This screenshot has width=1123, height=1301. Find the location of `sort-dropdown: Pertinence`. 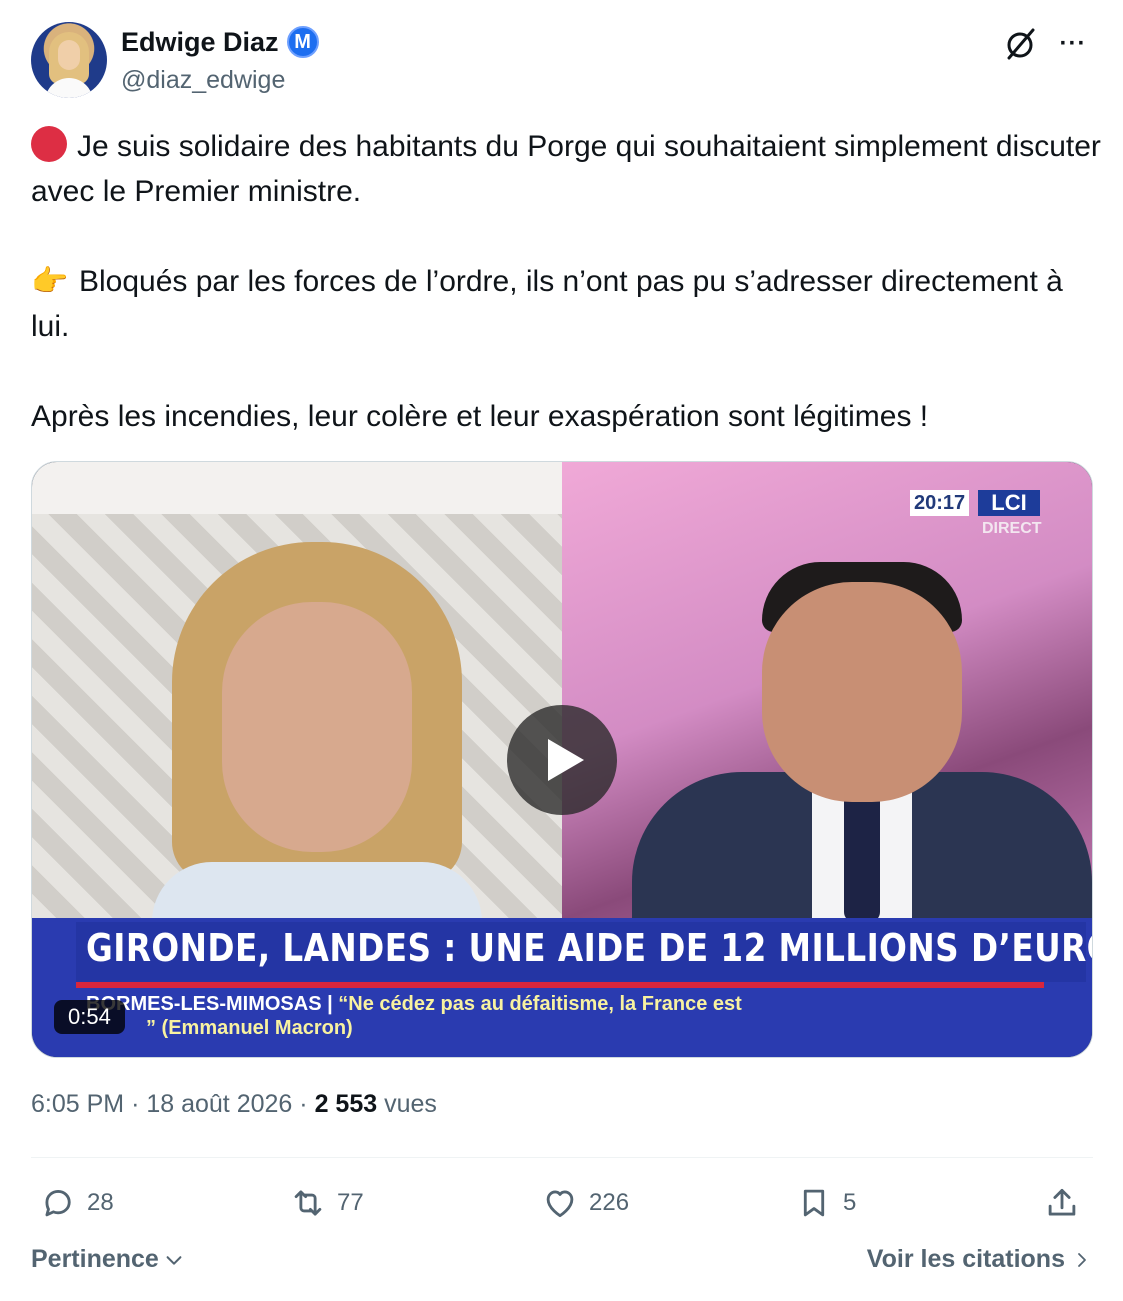

sort-dropdown: Pertinence is located at coordinates (108, 1259).